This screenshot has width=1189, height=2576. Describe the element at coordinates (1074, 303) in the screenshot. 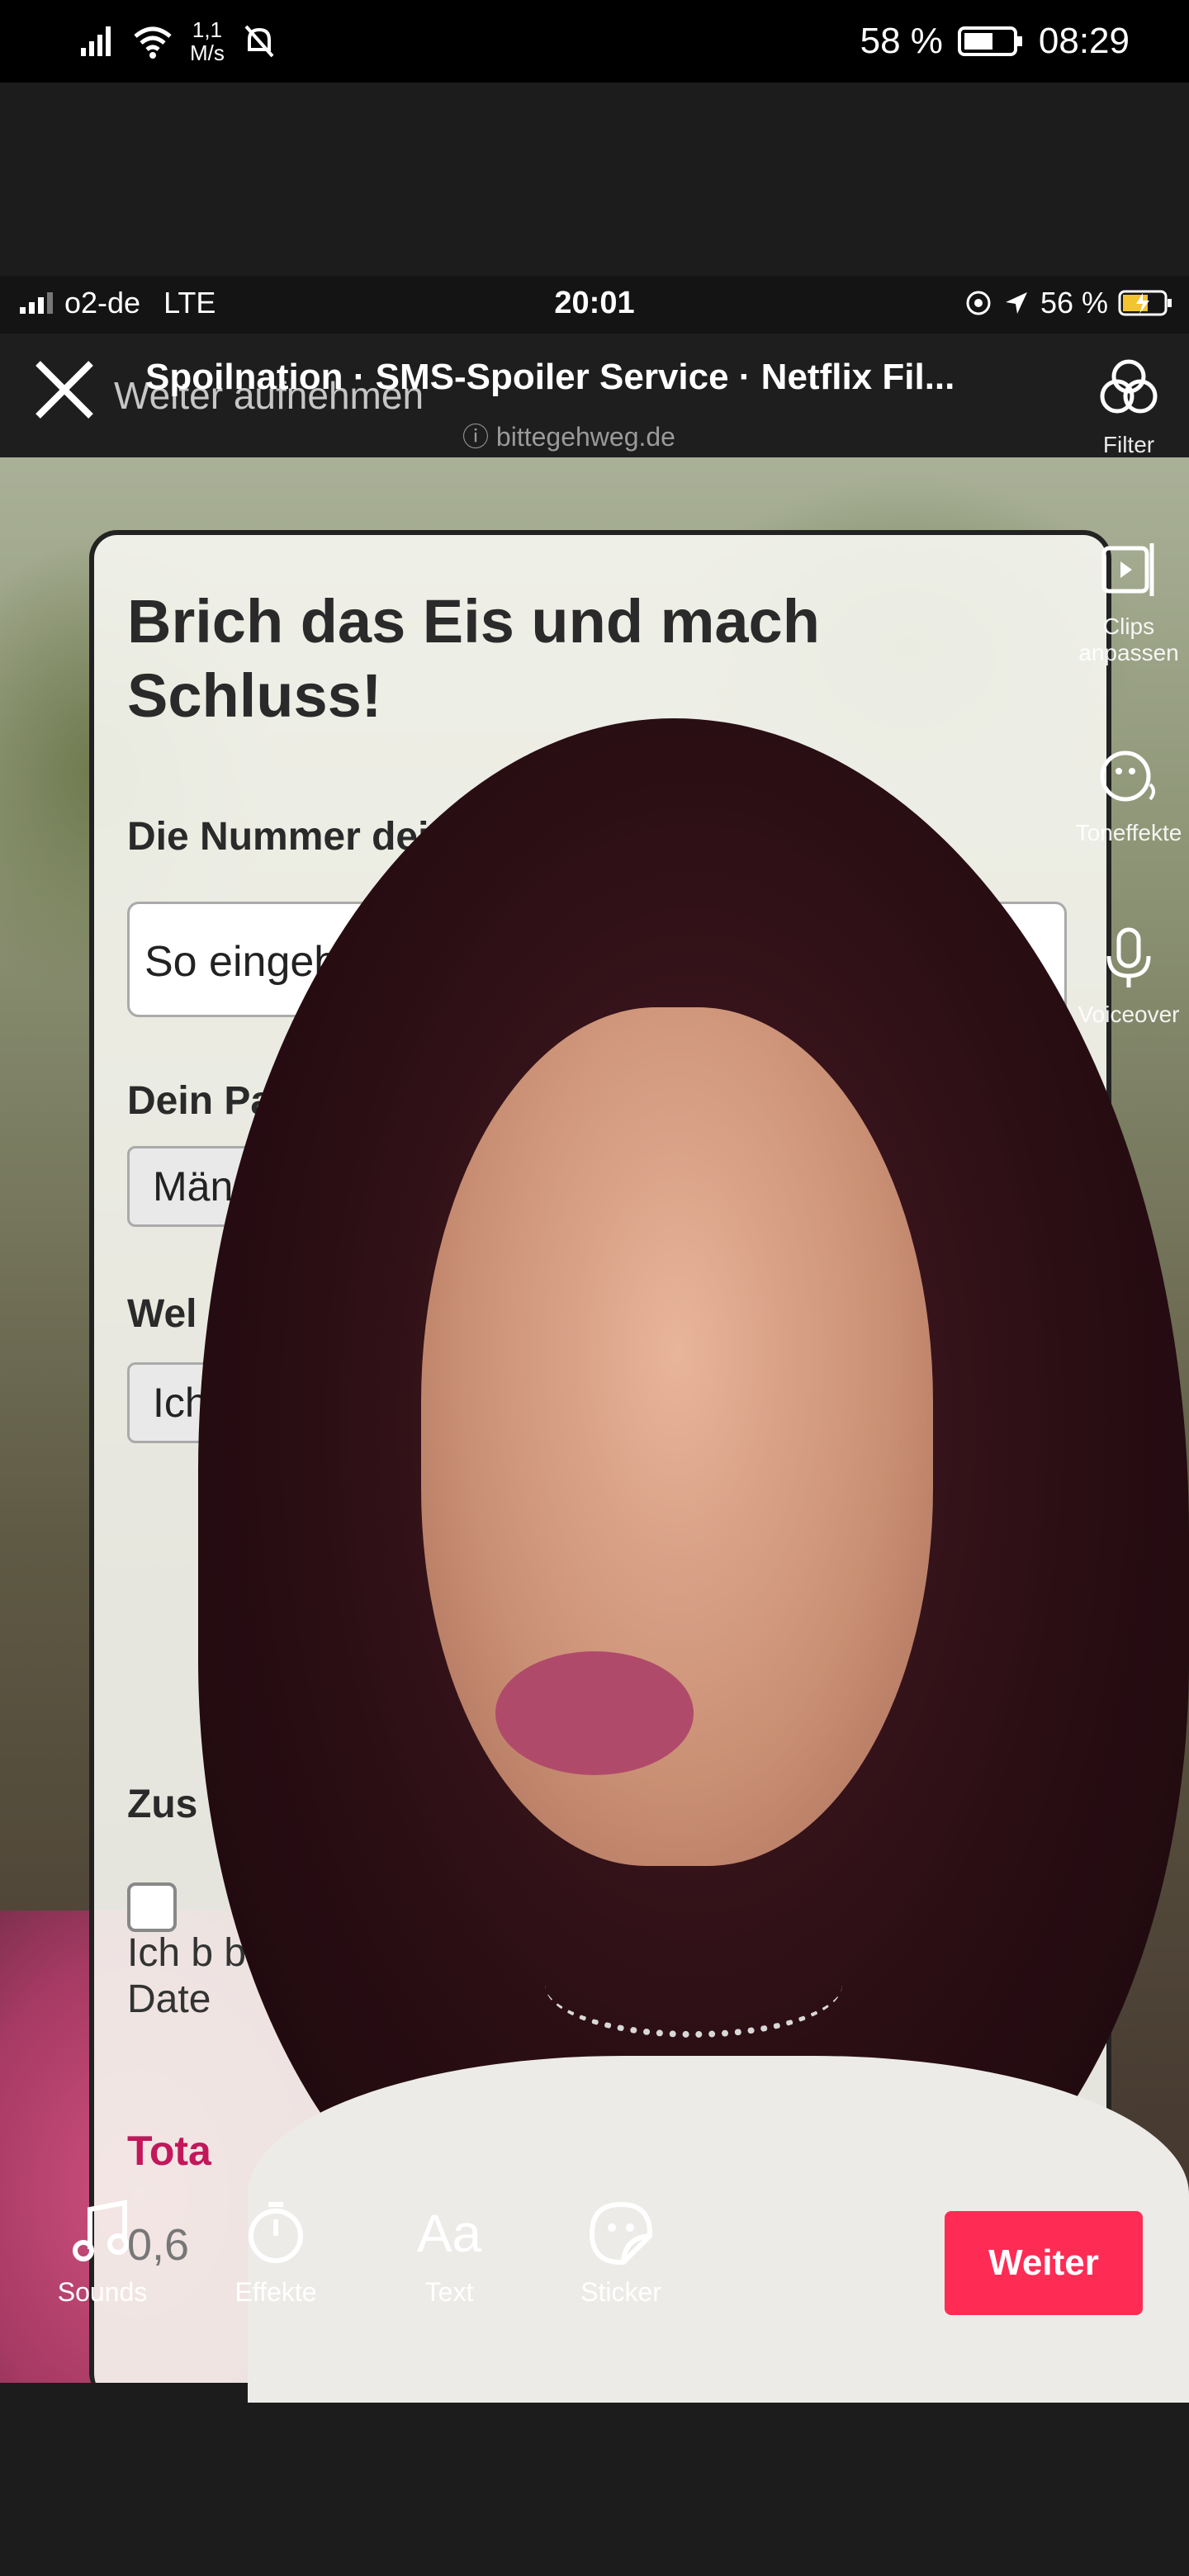

I see `recorded-battery-percent: 56 %` at that location.